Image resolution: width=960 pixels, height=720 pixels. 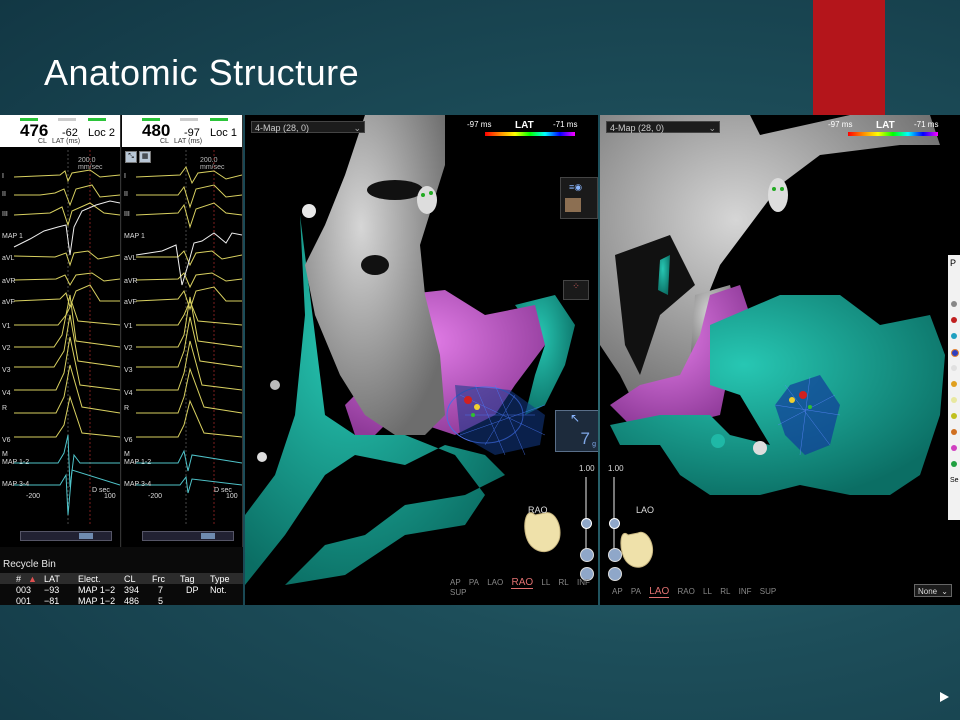 I want to click on projection-counter: ↖ 7 g, so click(x=576, y=431).